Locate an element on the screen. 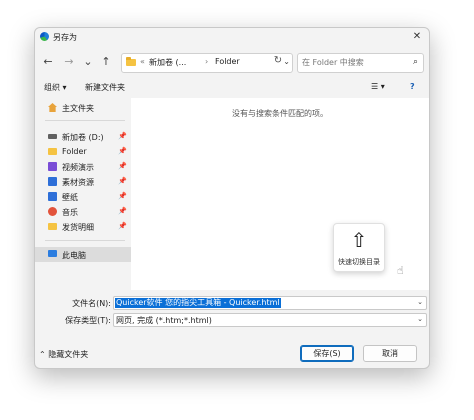  refresh-button: ↻ is located at coordinates (278, 61).